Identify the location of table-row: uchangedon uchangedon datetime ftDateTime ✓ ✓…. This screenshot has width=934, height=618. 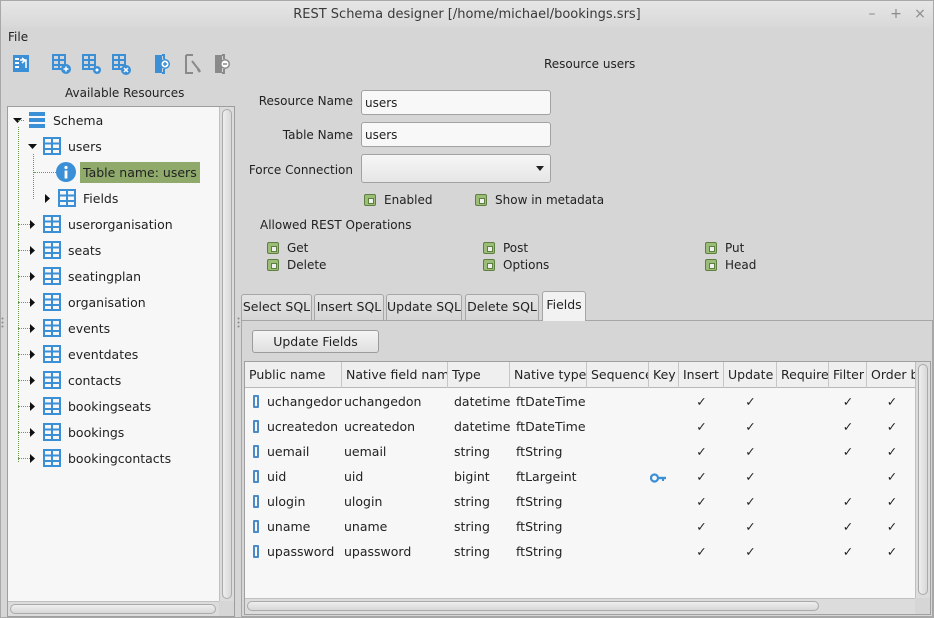
(581, 401).